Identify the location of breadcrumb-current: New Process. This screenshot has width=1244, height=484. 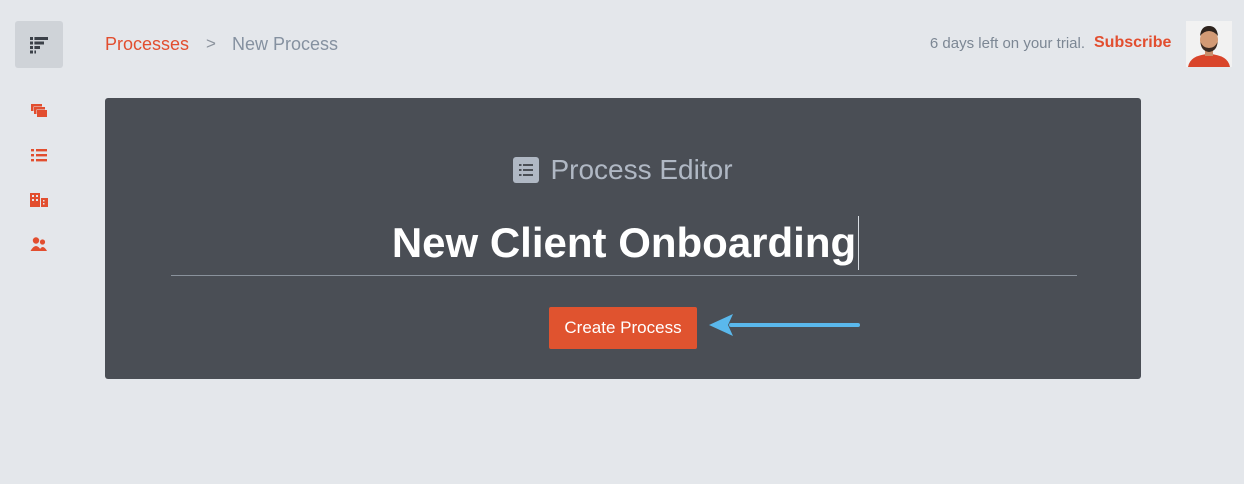
(285, 43).